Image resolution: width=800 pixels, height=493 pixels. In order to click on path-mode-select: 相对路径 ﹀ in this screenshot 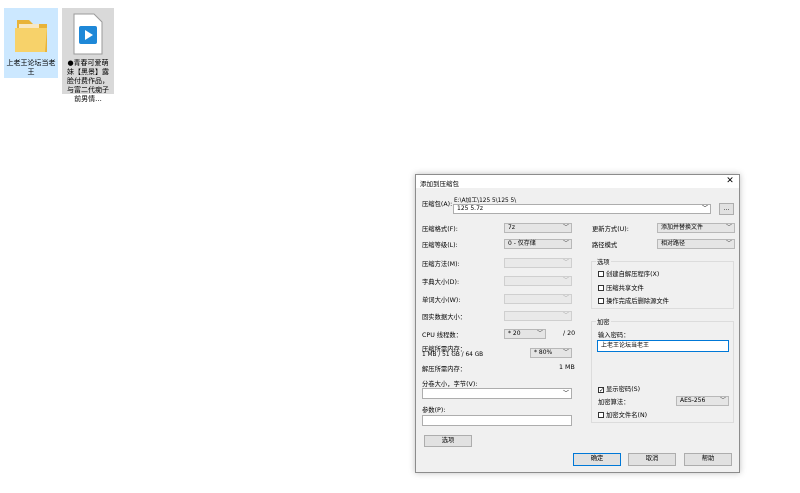, I will do `click(696, 244)`.